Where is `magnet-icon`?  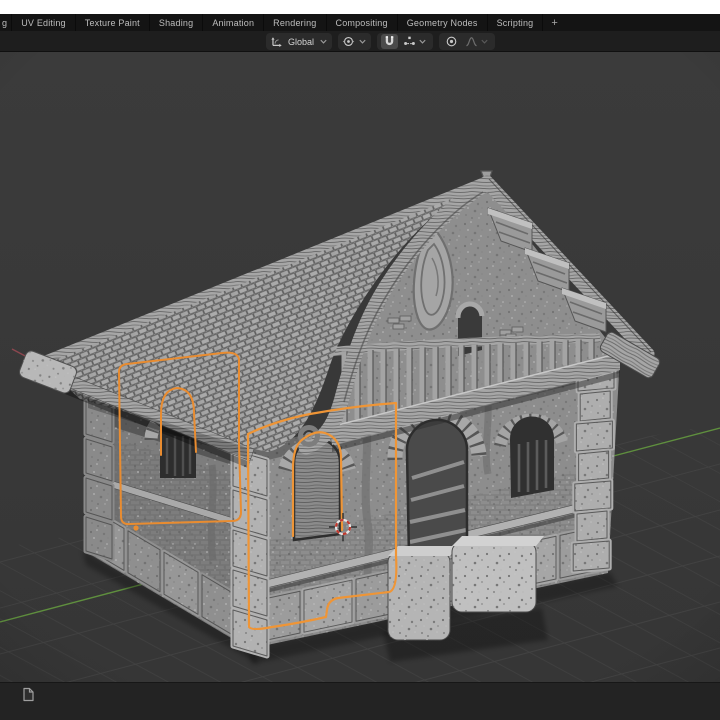
magnet-icon is located at coordinates (389, 41).